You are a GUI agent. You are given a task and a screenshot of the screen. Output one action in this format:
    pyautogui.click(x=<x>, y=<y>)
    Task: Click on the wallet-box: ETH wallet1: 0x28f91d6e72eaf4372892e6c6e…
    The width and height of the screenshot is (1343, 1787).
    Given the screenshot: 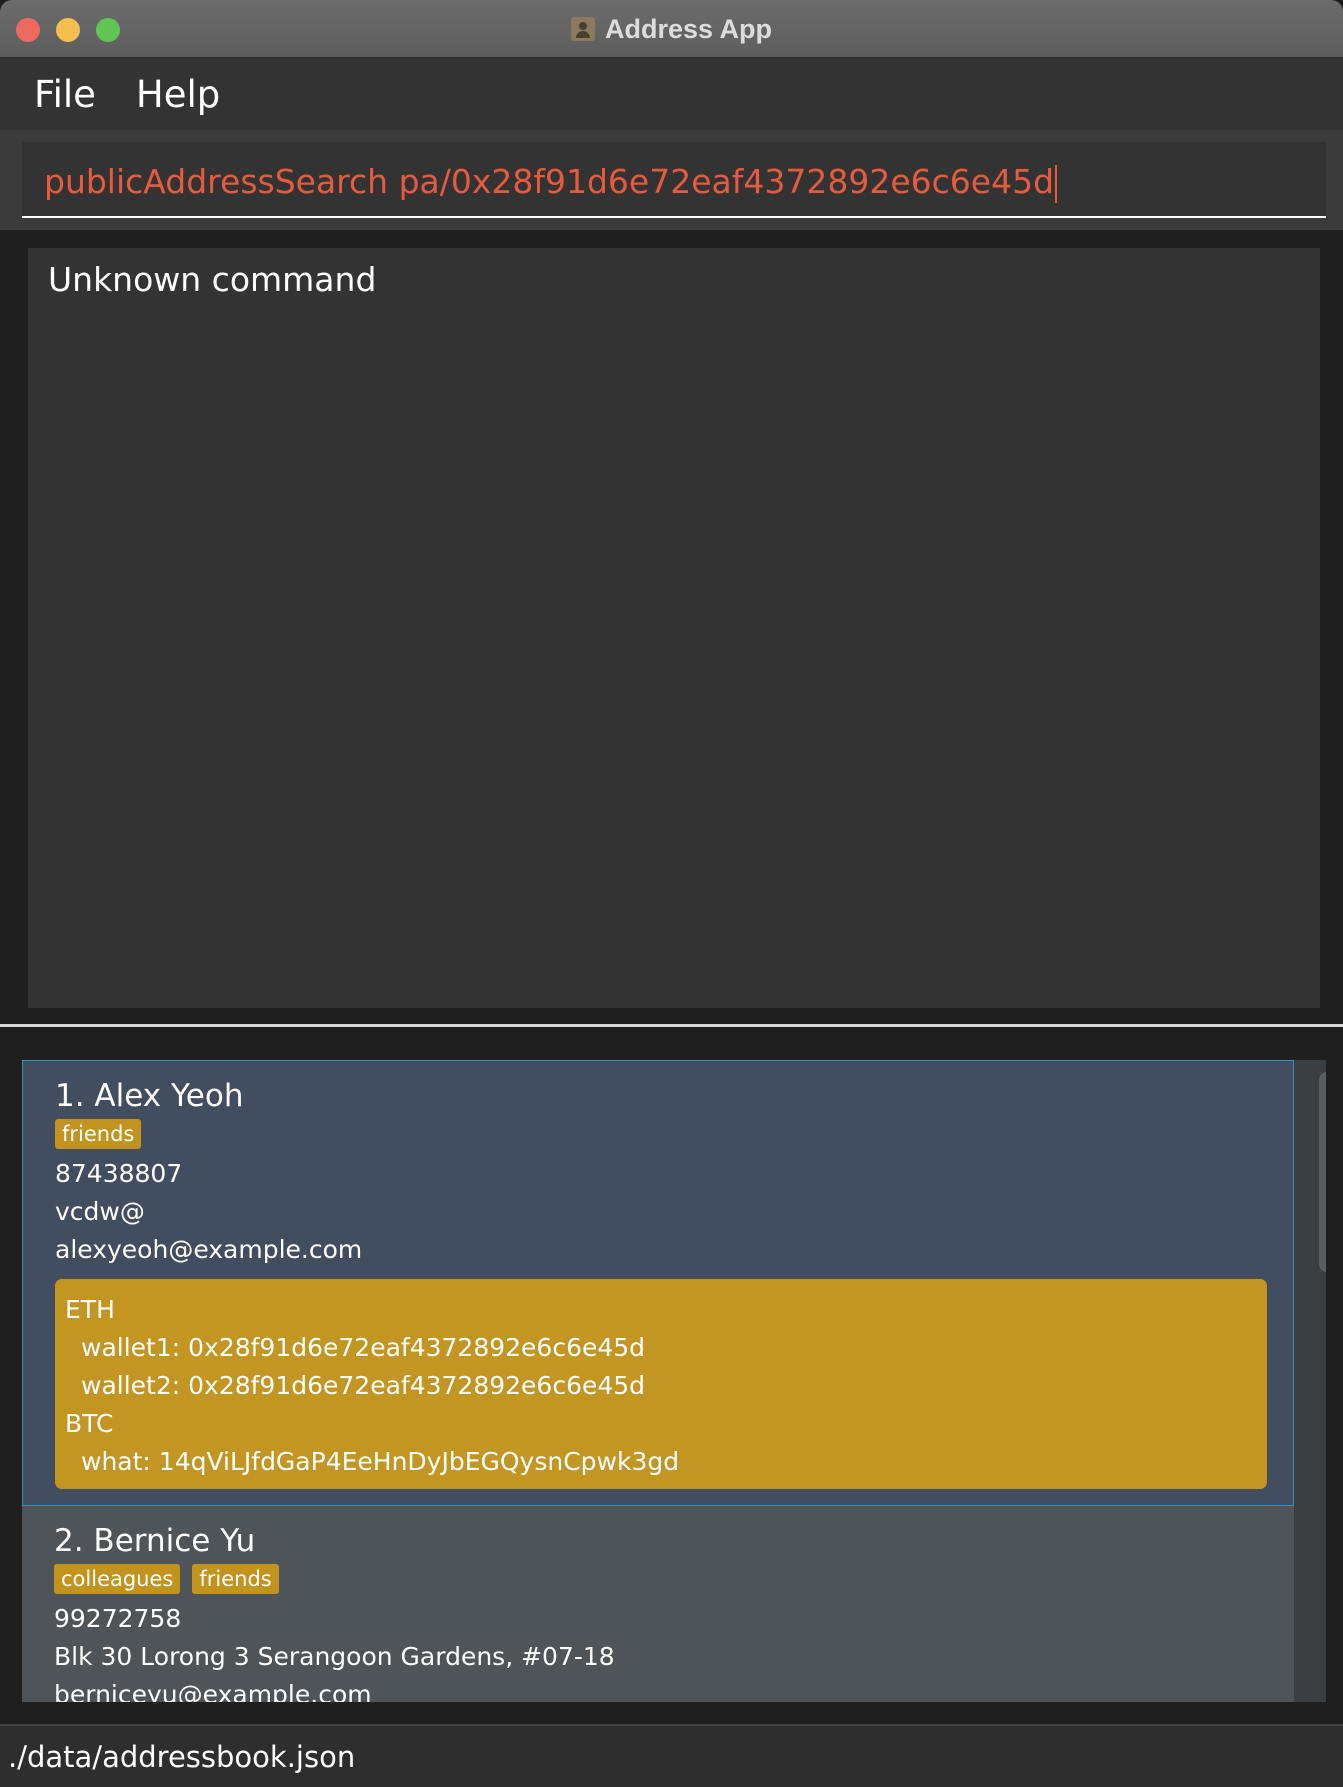 What is the action you would take?
    pyautogui.click(x=661, y=1384)
    